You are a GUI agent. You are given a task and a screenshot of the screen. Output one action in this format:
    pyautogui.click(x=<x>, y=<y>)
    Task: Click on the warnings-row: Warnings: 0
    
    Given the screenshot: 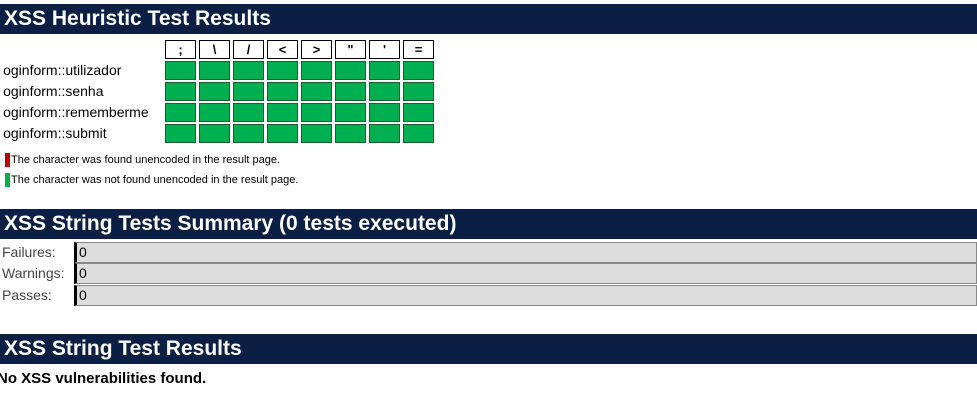 What is the action you would take?
    pyautogui.click(x=488, y=273)
    